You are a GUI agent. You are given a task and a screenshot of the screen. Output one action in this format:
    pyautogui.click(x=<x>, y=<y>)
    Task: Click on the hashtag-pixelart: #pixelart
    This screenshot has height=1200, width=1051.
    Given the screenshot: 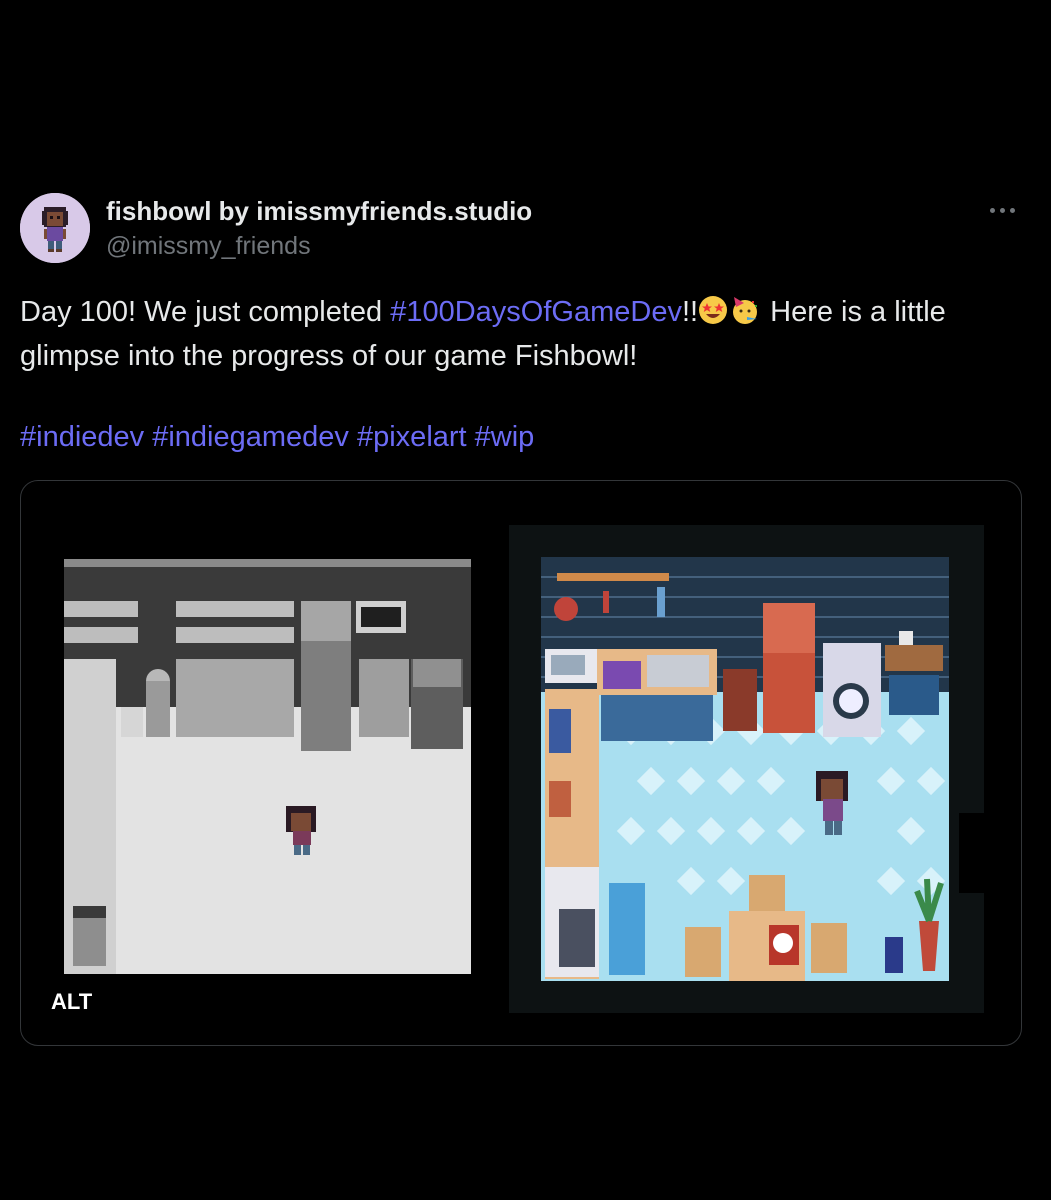 What is the action you would take?
    pyautogui.click(x=412, y=437)
    